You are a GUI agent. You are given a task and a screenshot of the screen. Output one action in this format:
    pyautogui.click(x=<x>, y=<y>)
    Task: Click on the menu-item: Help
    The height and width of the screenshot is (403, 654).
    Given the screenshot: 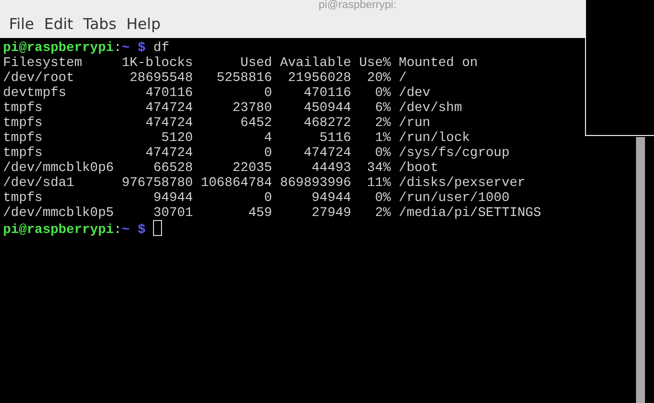 What is the action you would take?
    pyautogui.click(x=144, y=24)
    